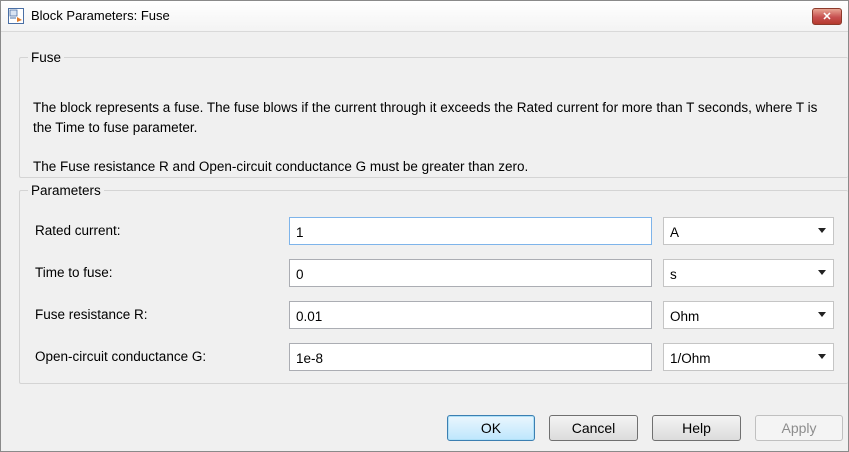  I want to click on time-to-fuse-label: Time to fuse:, so click(74, 272).